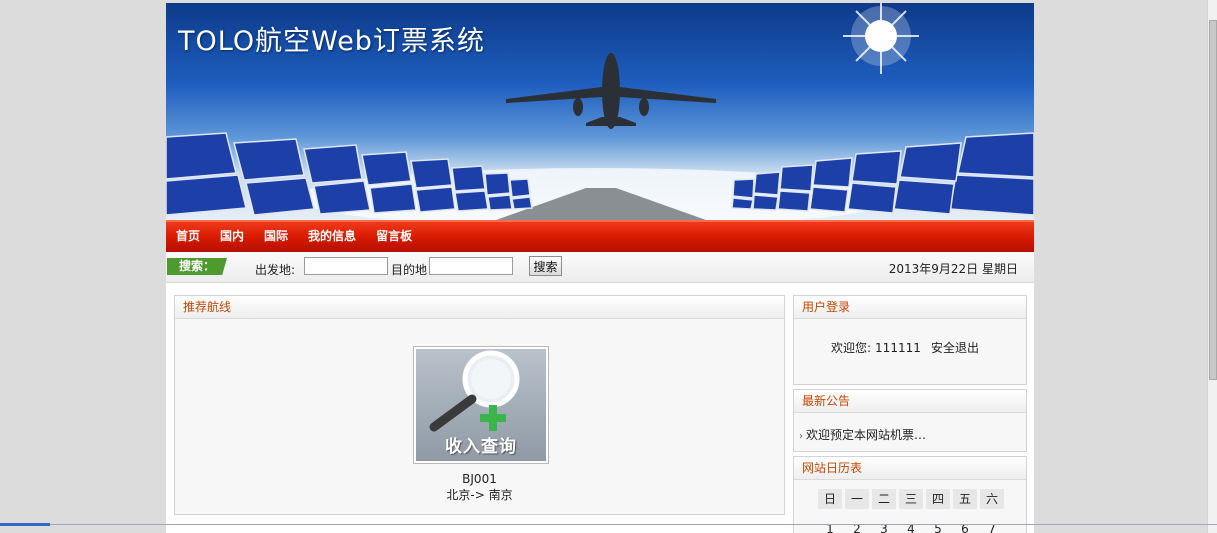 This screenshot has width=1217, height=533. I want to click on route-thumbnail: 收入查询, so click(481, 405).